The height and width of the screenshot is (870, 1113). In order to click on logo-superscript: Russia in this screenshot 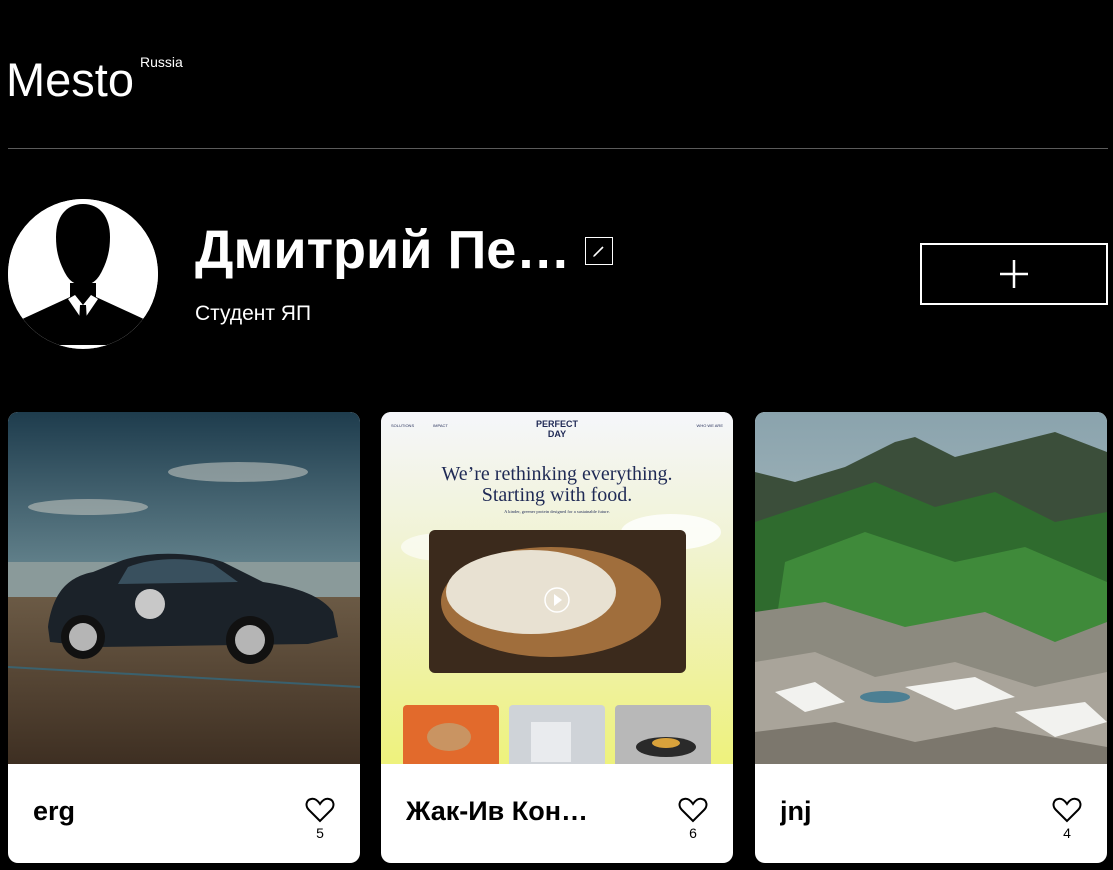, I will do `click(161, 62)`.